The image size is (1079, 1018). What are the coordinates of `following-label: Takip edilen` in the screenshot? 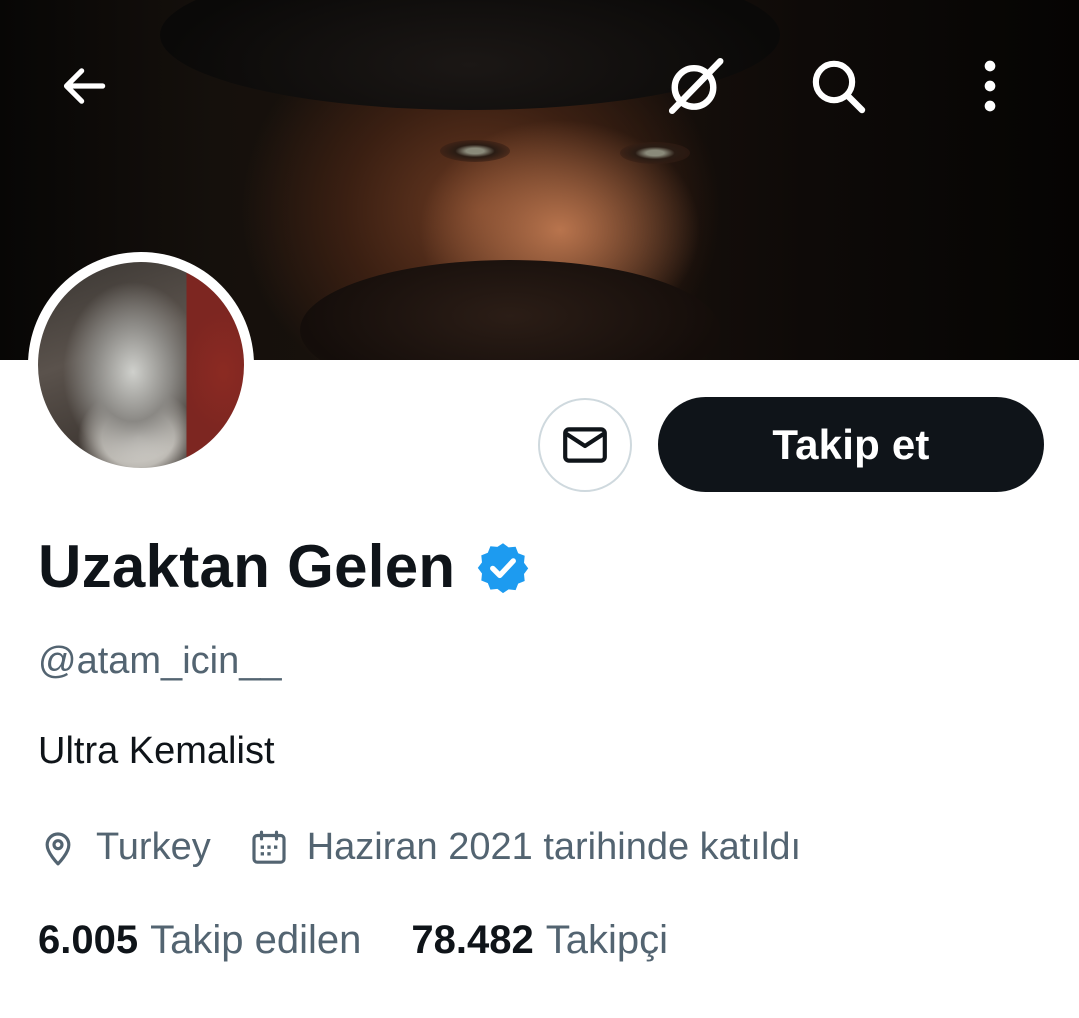 It's located at (256, 940).